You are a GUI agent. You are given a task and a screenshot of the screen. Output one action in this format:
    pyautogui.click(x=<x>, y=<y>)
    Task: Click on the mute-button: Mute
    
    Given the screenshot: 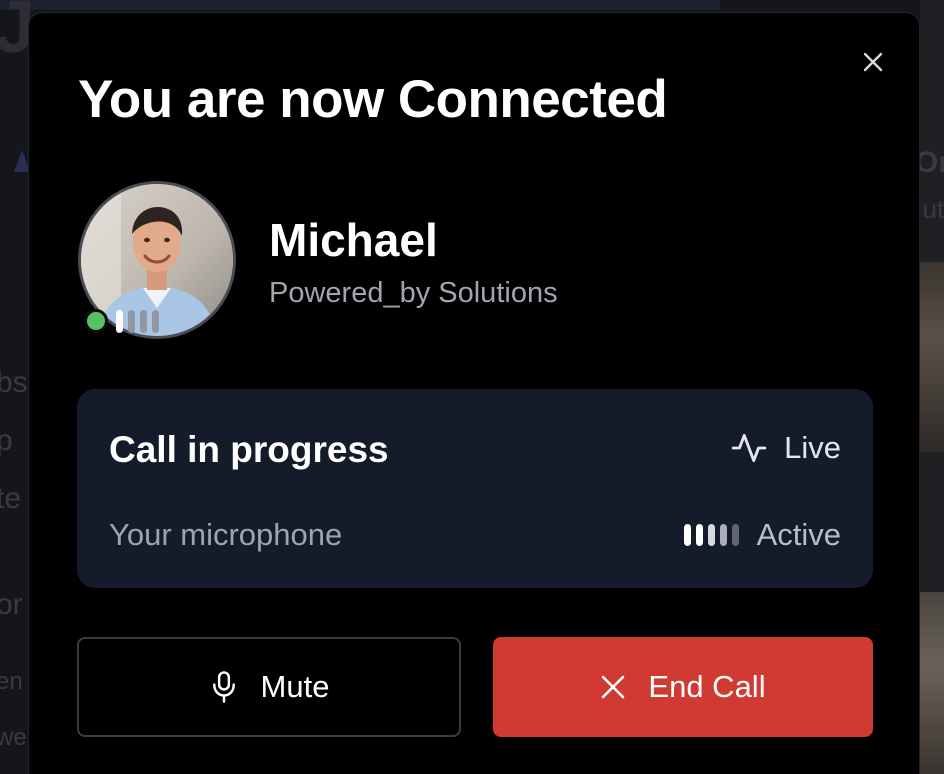 What is the action you would take?
    pyautogui.click(x=269, y=687)
    